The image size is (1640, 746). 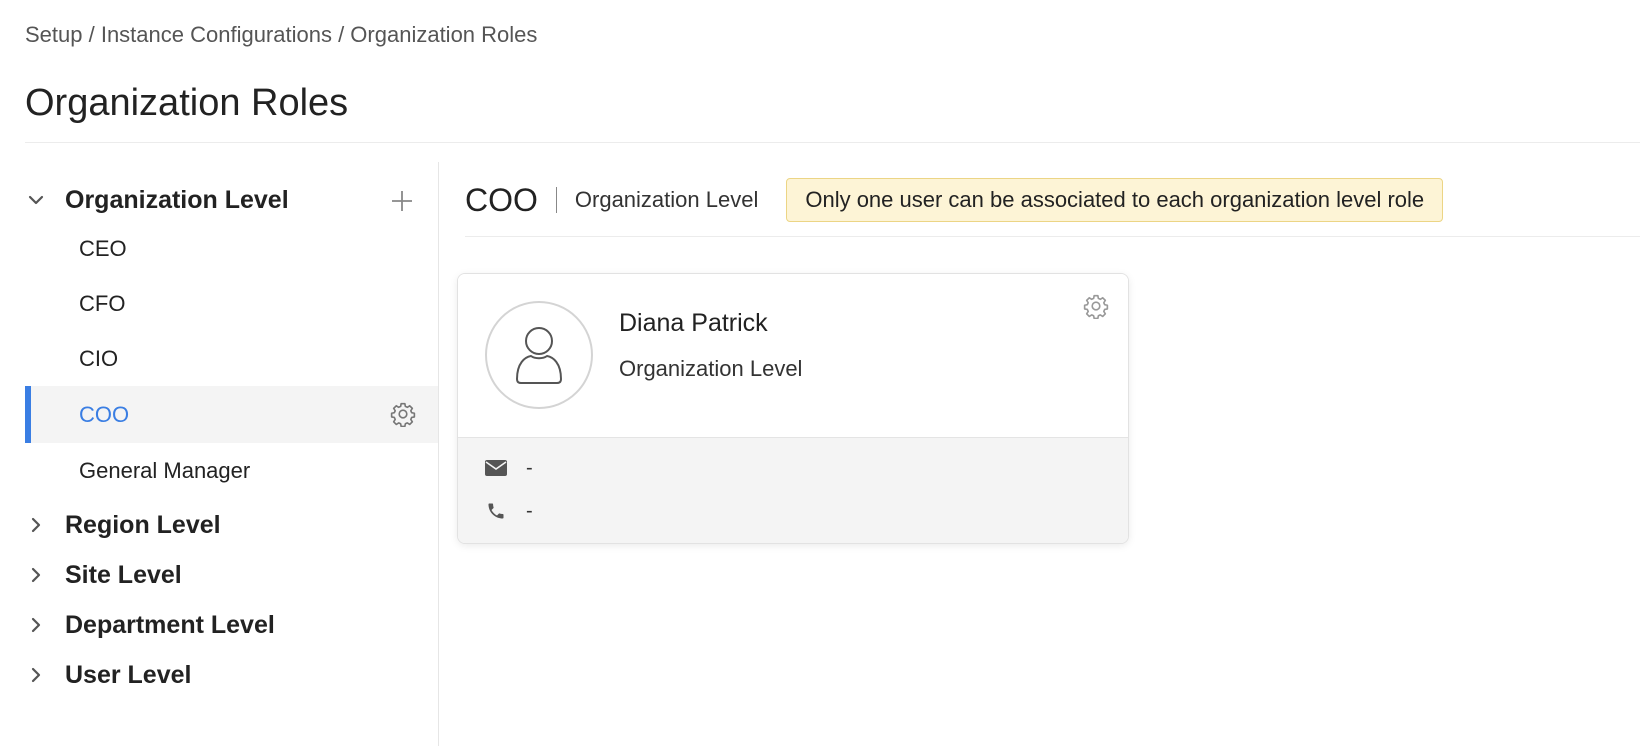 What do you see at coordinates (793, 490) in the screenshot?
I see `card-contact-section: - -` at bounding box center [793, 490].